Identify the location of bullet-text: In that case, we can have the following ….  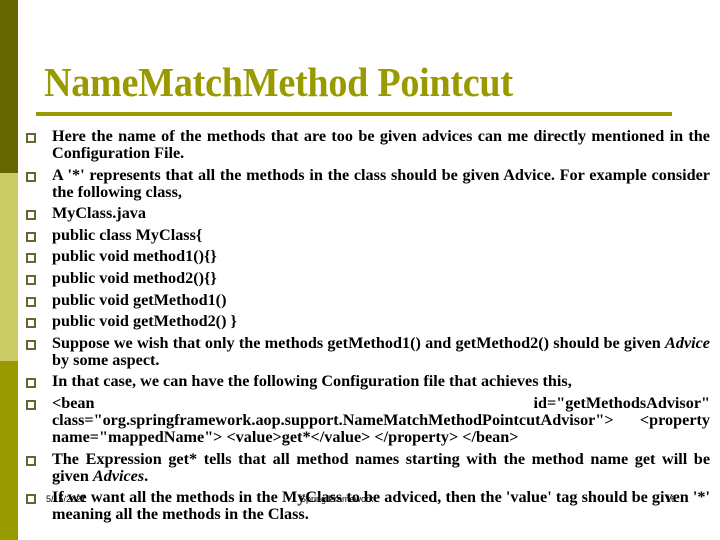
(312, 381).